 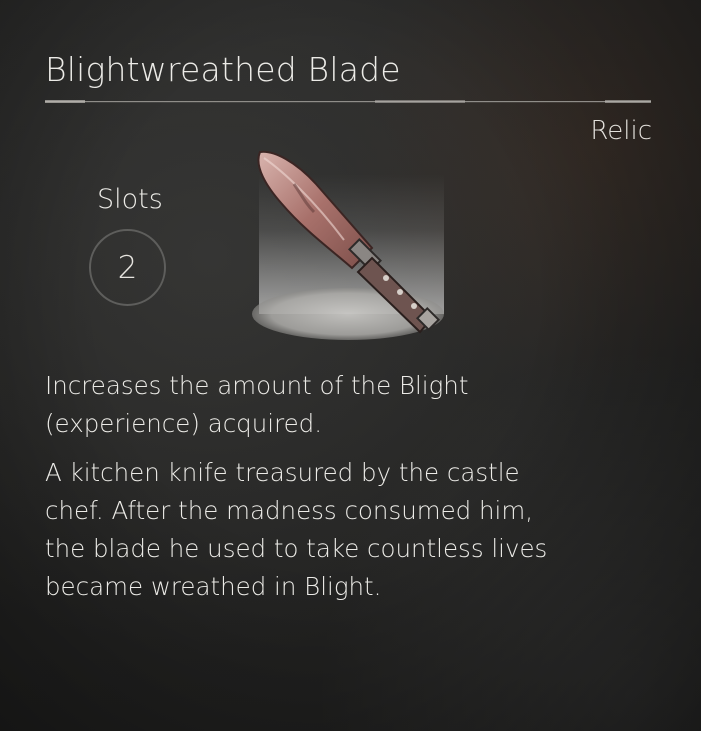 What do you see at coordinates (348, 245) in the screenshot?
I see `knife-icon` at bounding box center [348, 245].